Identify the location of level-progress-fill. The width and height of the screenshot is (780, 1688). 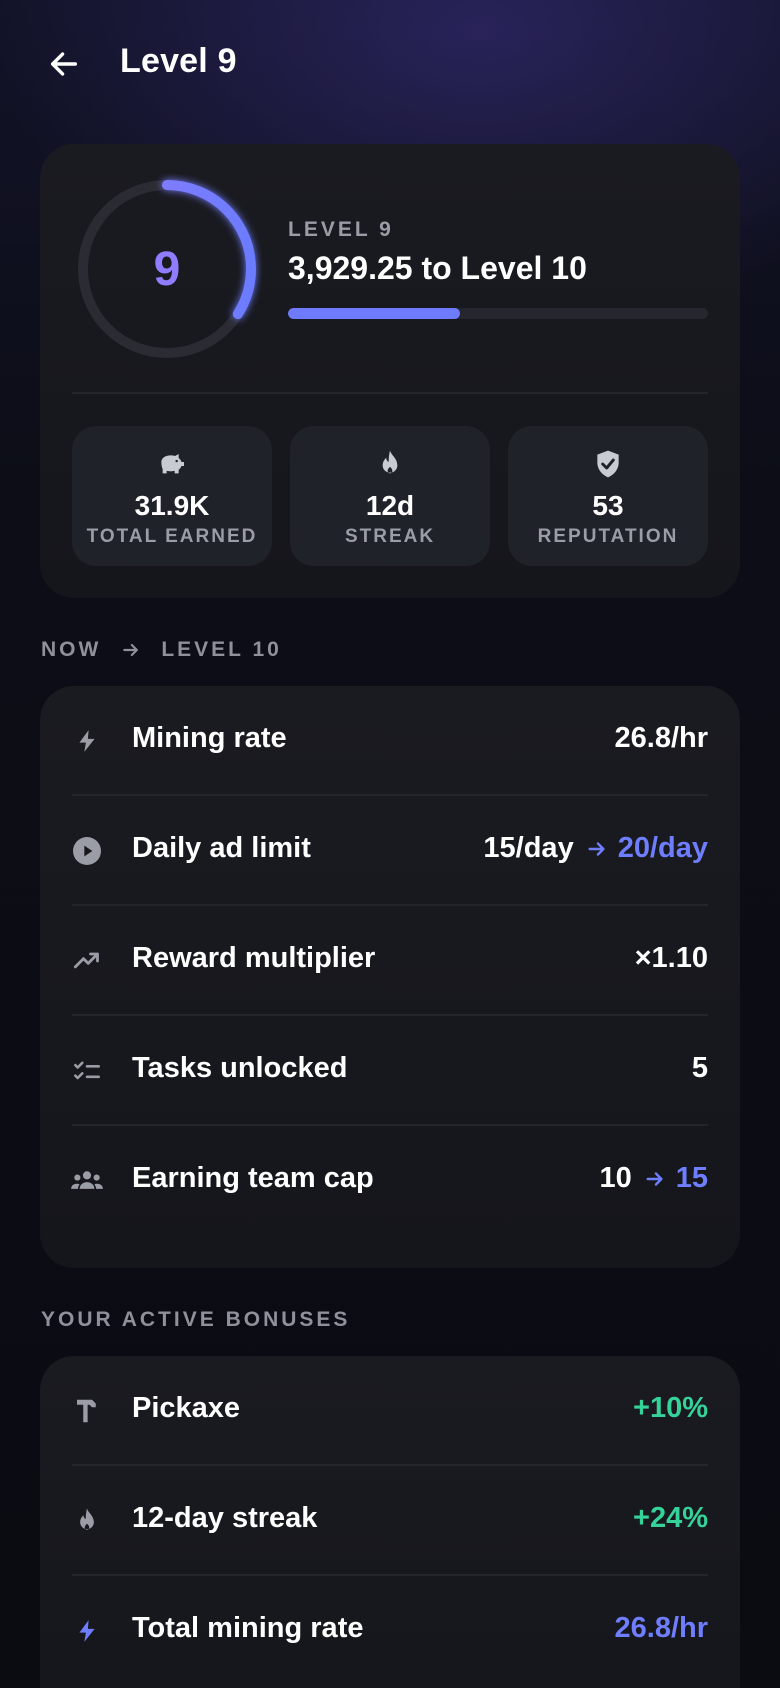
(374, 313).